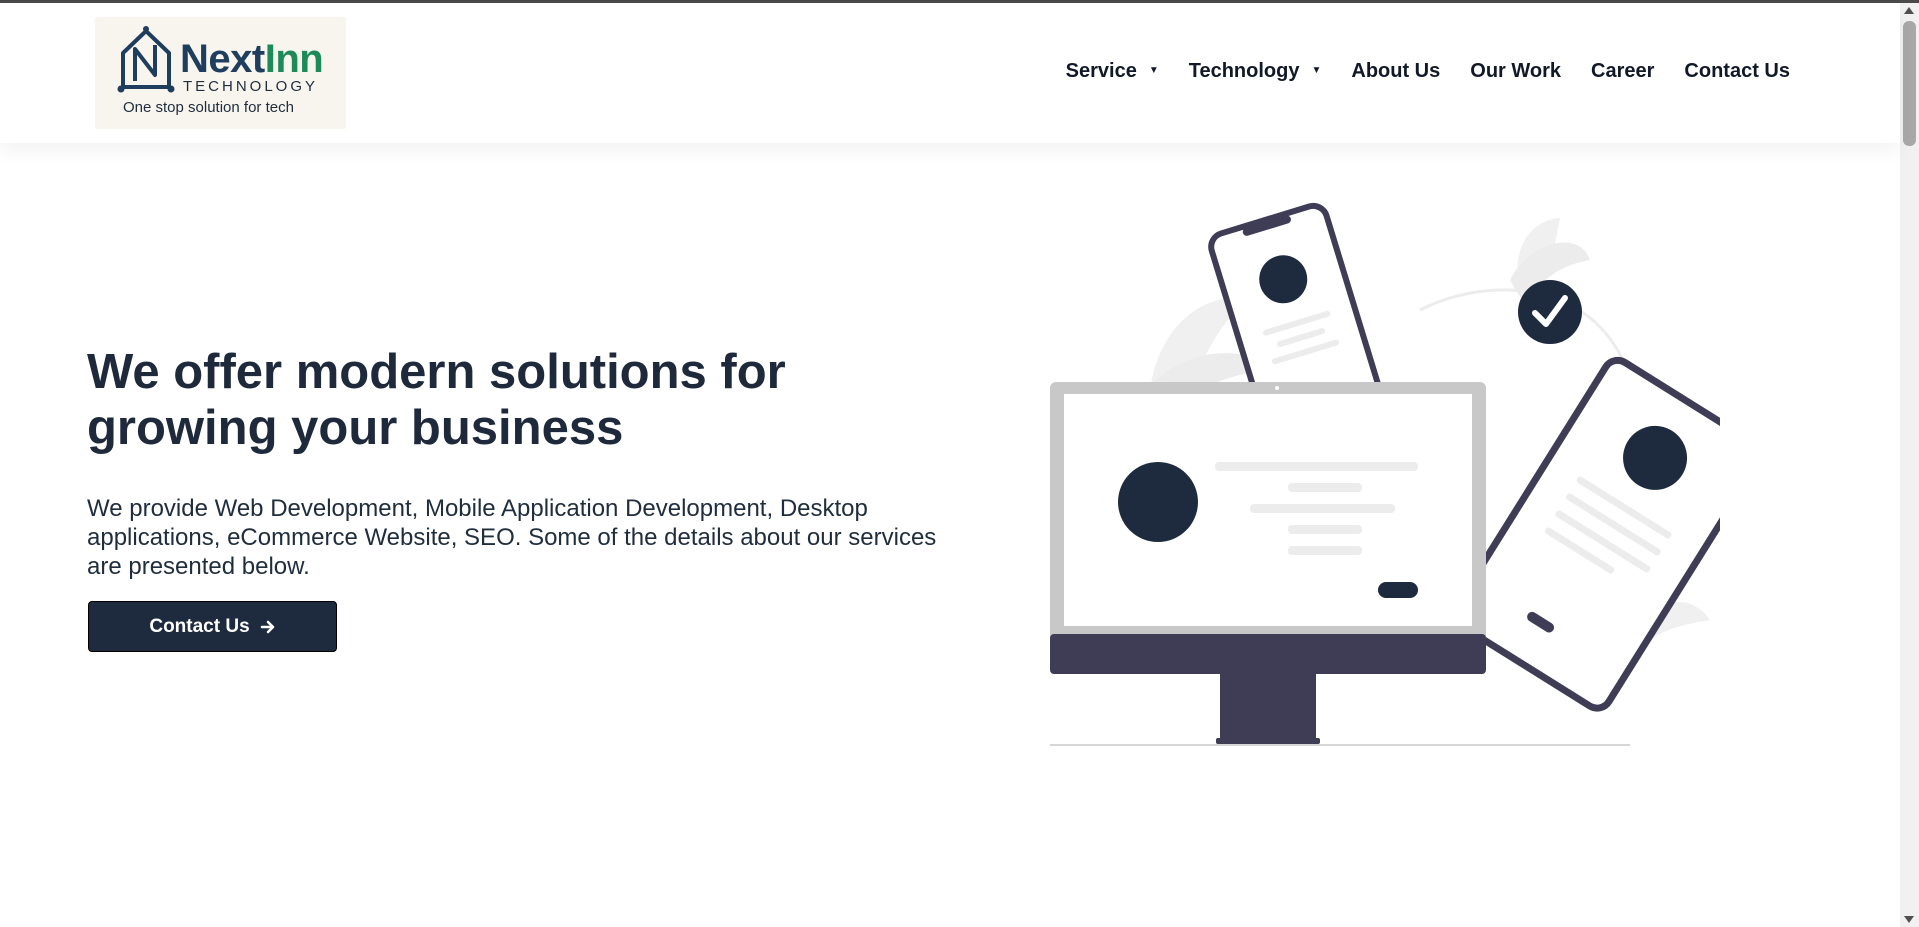  Describe the element at coordinates (222, 59) in the screenshot. I see `logo-name-part1: Next` at that location.